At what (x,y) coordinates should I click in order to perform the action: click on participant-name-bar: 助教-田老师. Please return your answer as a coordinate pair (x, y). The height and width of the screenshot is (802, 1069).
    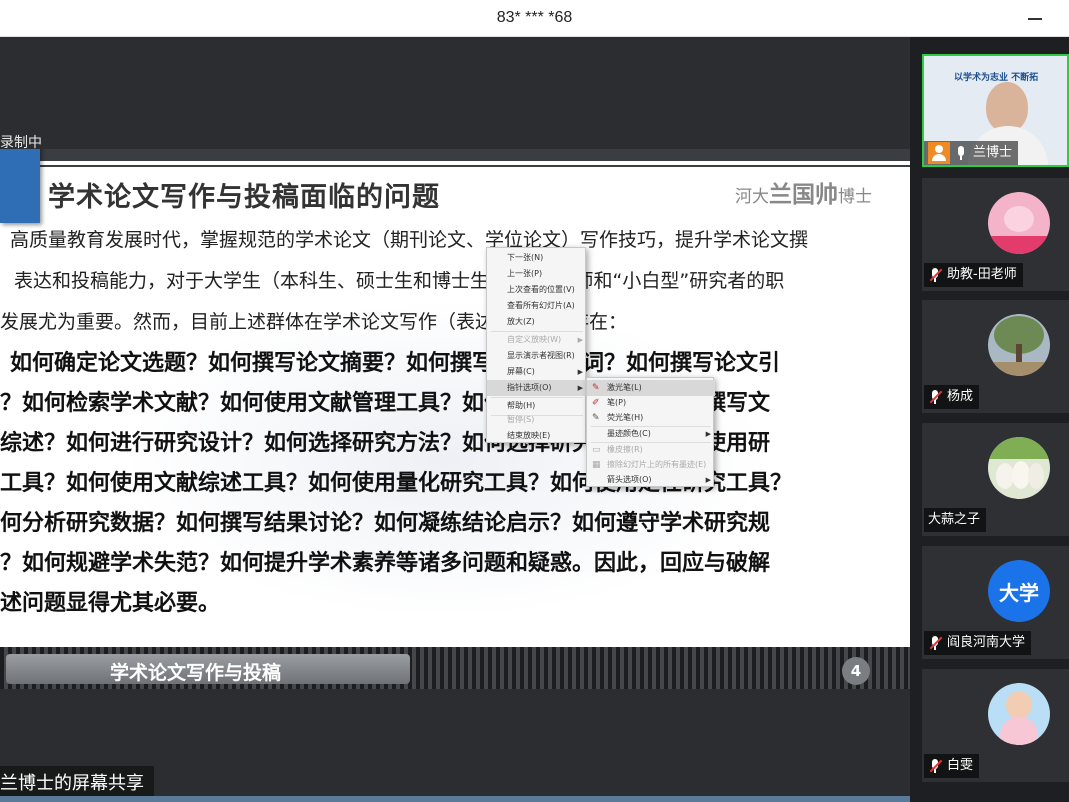
    Looking at the image, I should click on (973, 275).